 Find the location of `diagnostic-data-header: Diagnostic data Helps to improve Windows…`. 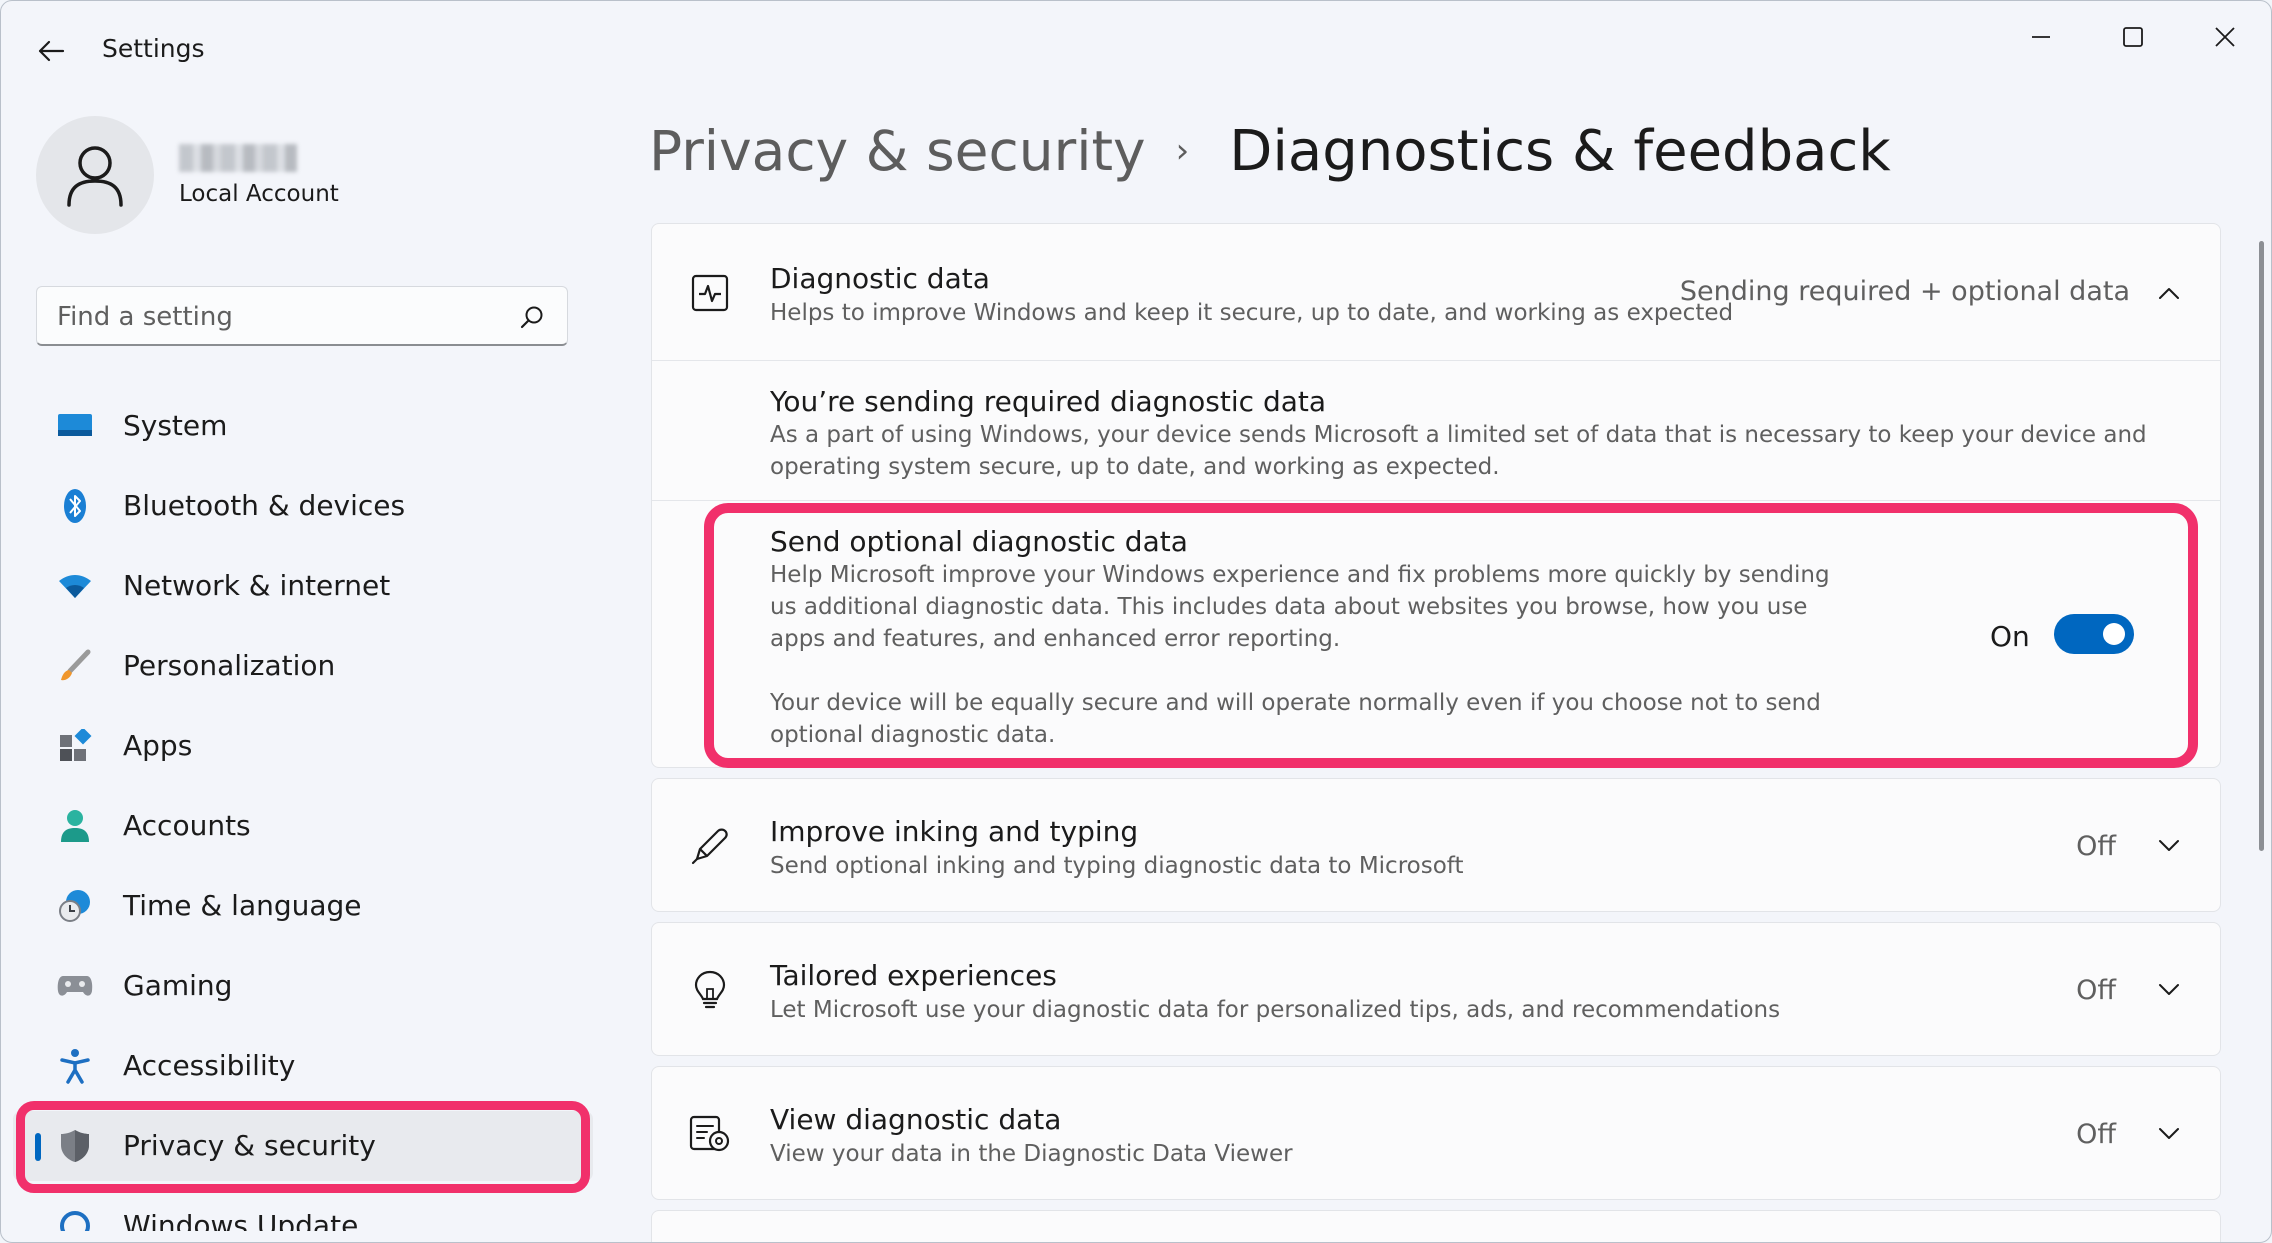

diagnostic-data-header: Diagnostic data Helps to improve Windows… is located at coordinates (1436, 292).